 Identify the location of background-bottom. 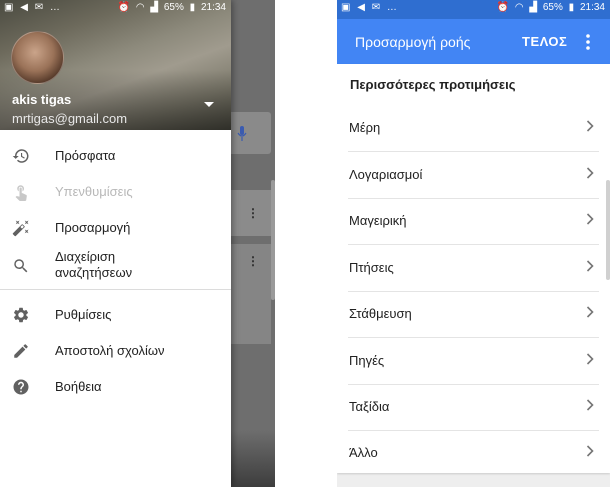
(253, 458).